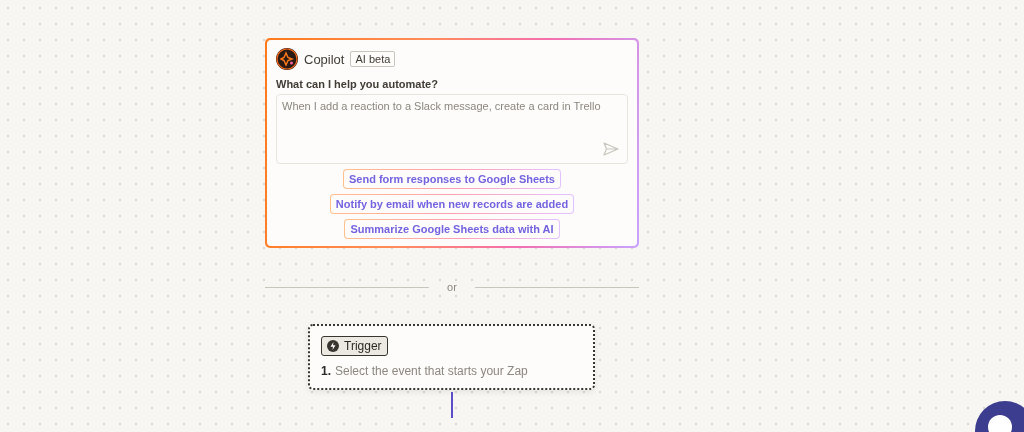  I want to click on prompt-field: When I add a reaction to a Slack message, create a card in Trello, so click(452, 129).